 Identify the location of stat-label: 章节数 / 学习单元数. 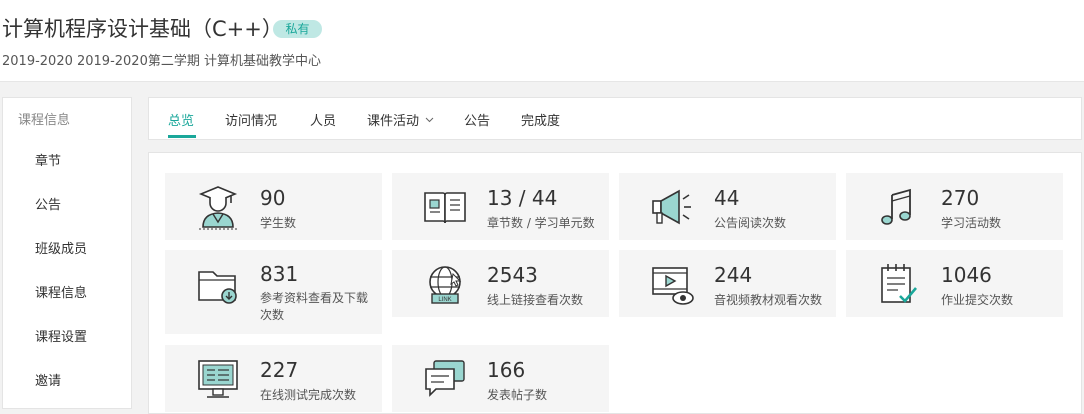
(541, 223).